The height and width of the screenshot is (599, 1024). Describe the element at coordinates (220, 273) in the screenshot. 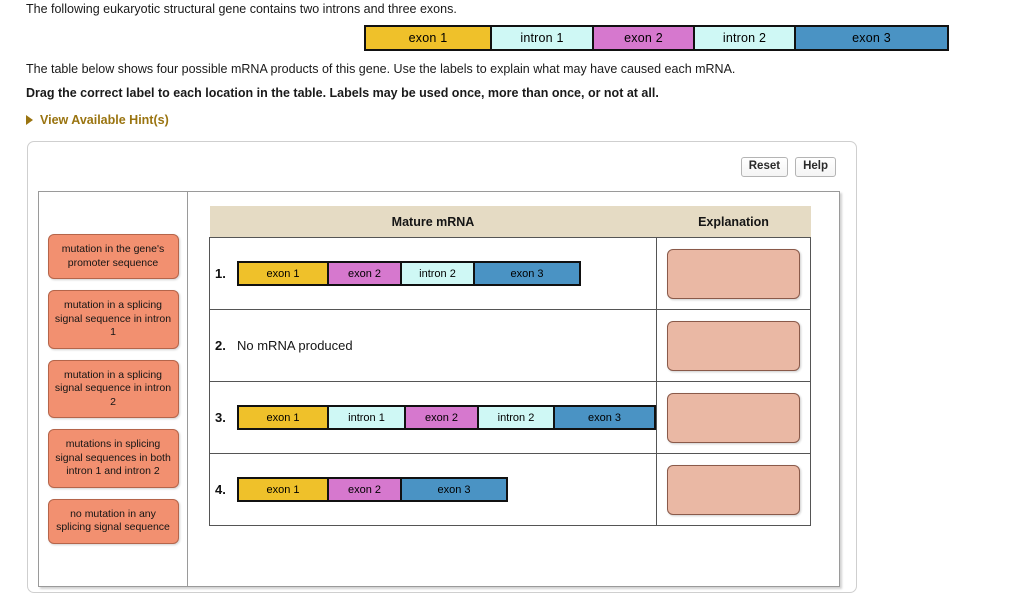

I see `row-number: 1.` at that location.